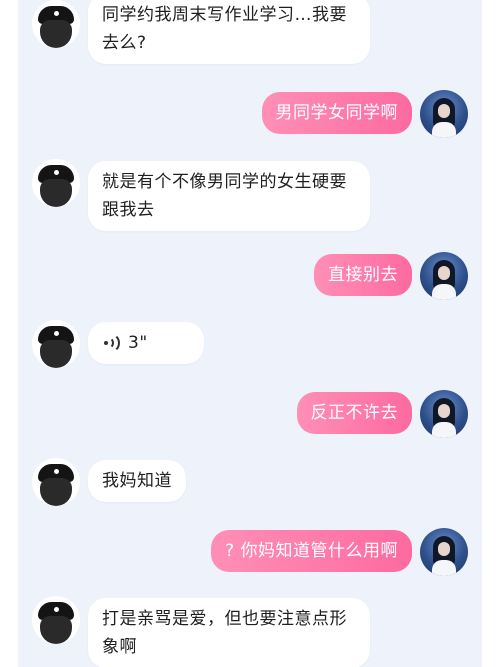 The image size is (500, 667). I want to click on message-bubble-sent: 直接别去, so click(363, 275).